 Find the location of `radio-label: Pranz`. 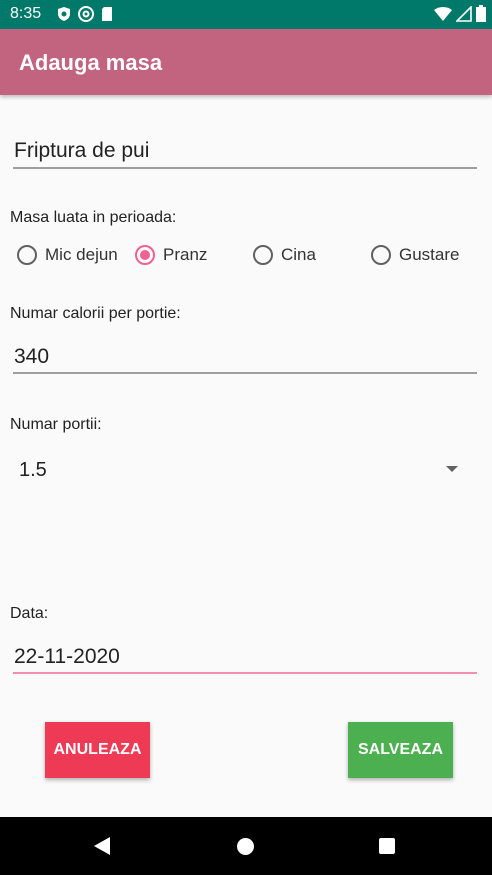

radio-label: Pranz is located at coordinates (185, 254).